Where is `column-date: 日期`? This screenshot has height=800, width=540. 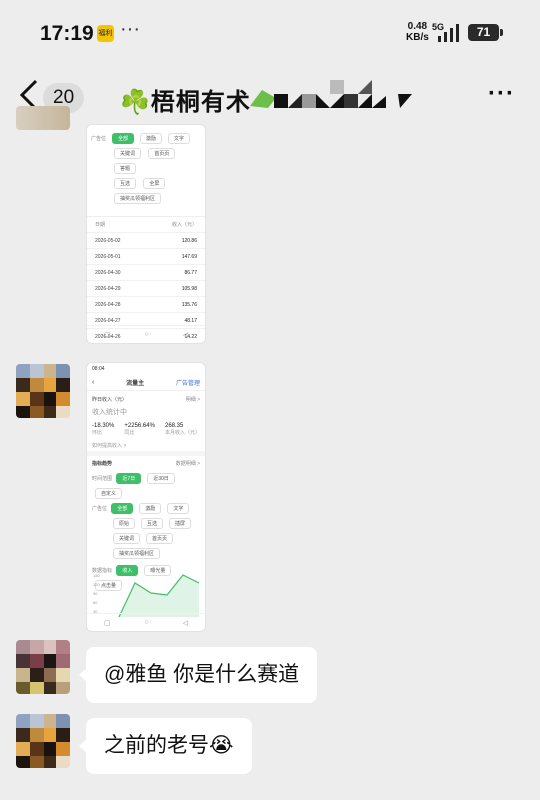 column-date: 日期 is located at coordinates (100, 225).